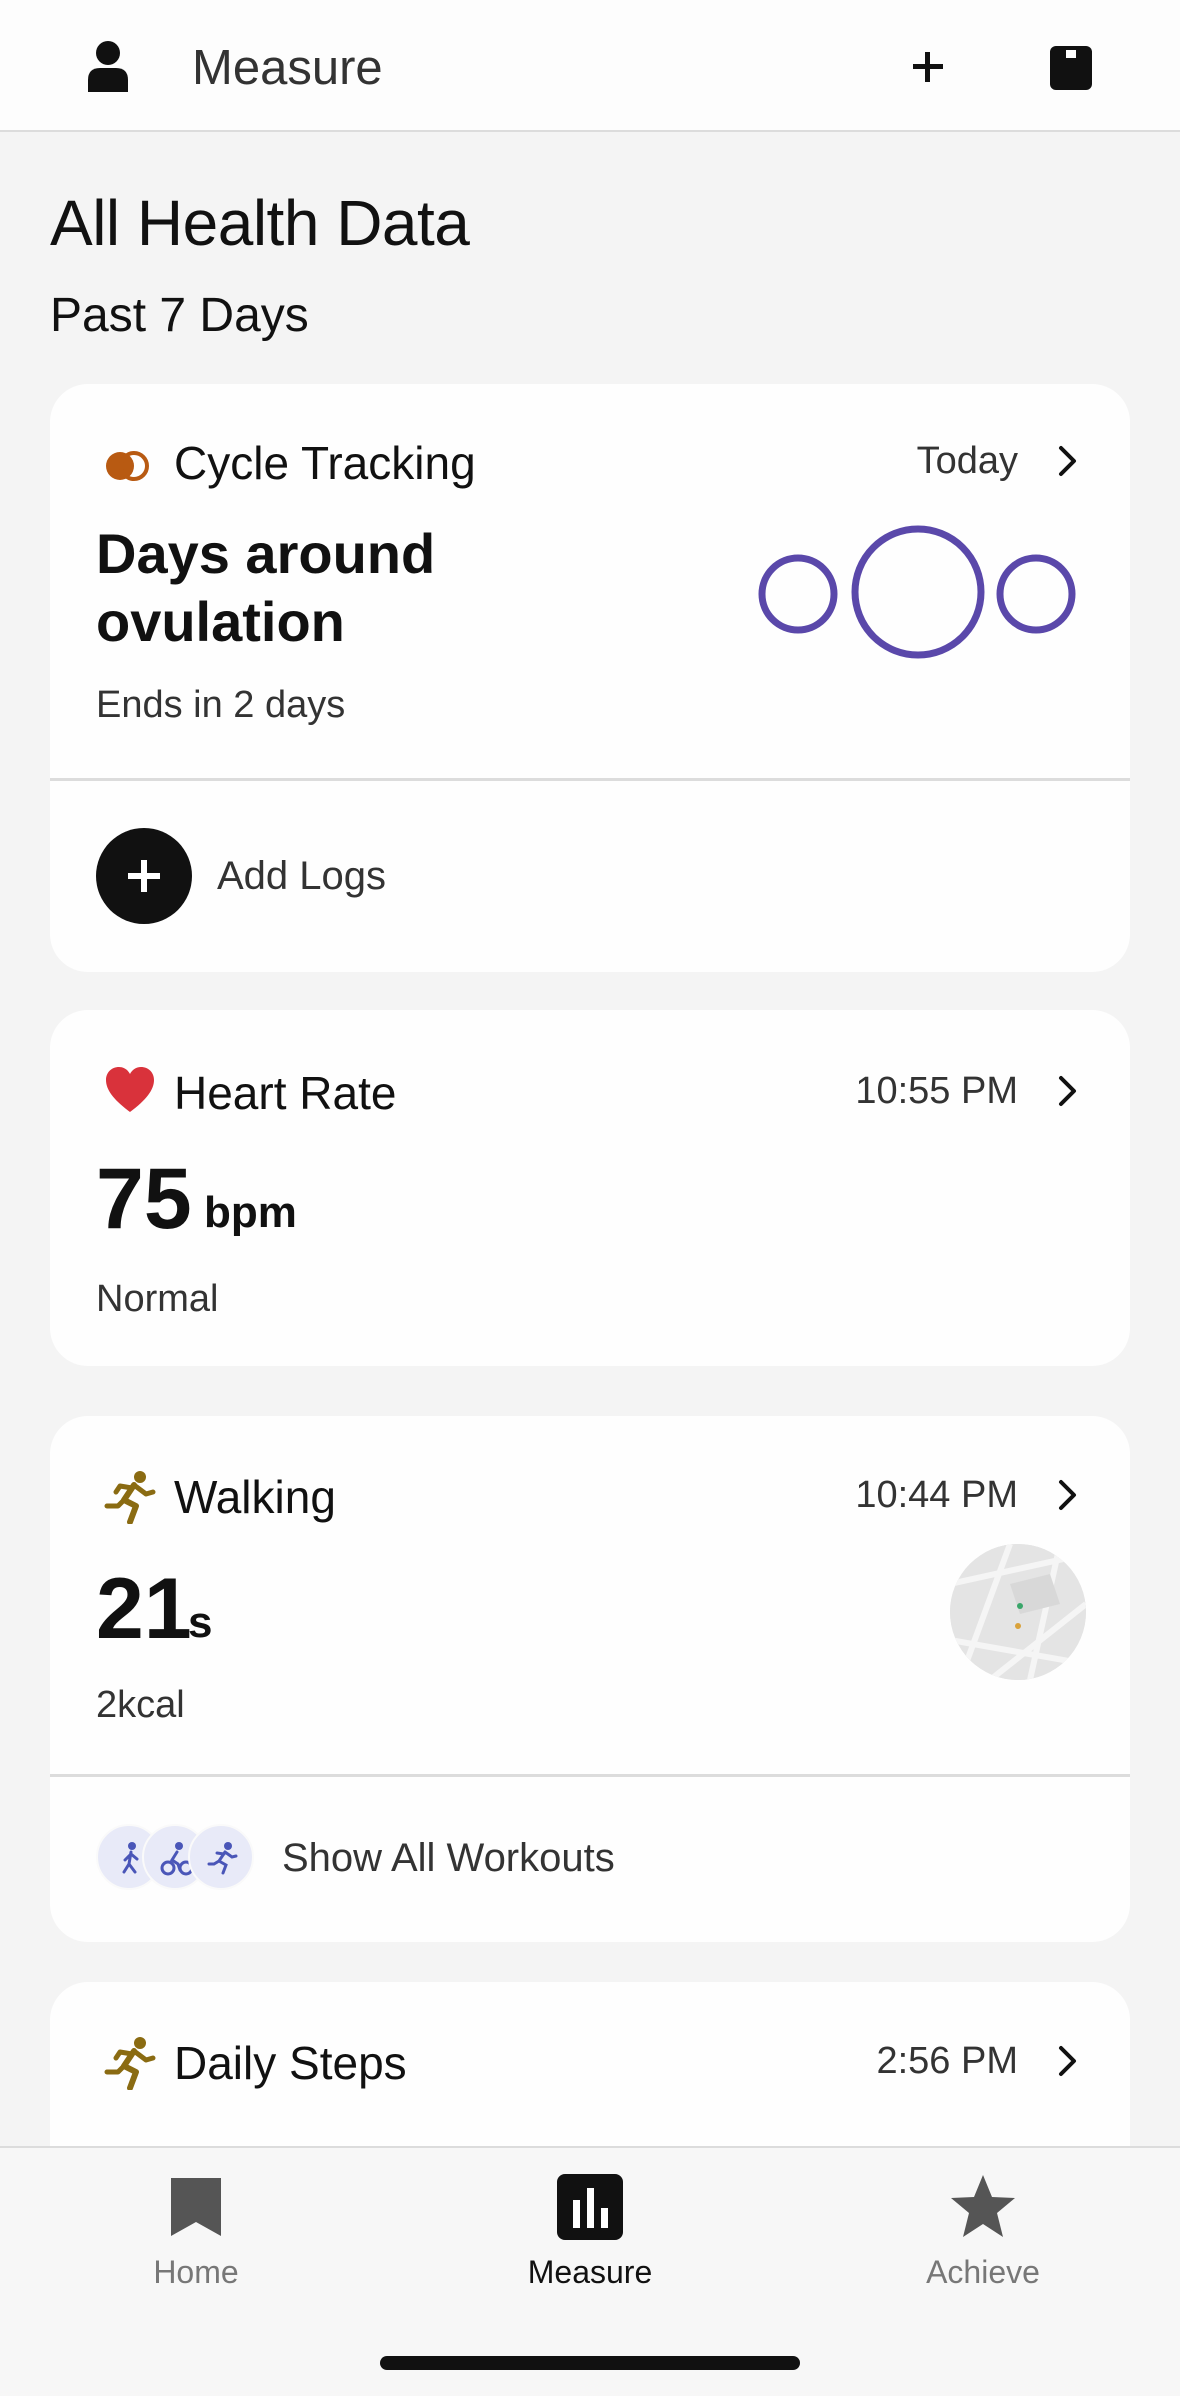 Image resolution: width=1180 pixels, height=2396 pixels. Describe the element at coordinates (221, 1857) in the screenshot. I see `run-workout-icon` at that location.